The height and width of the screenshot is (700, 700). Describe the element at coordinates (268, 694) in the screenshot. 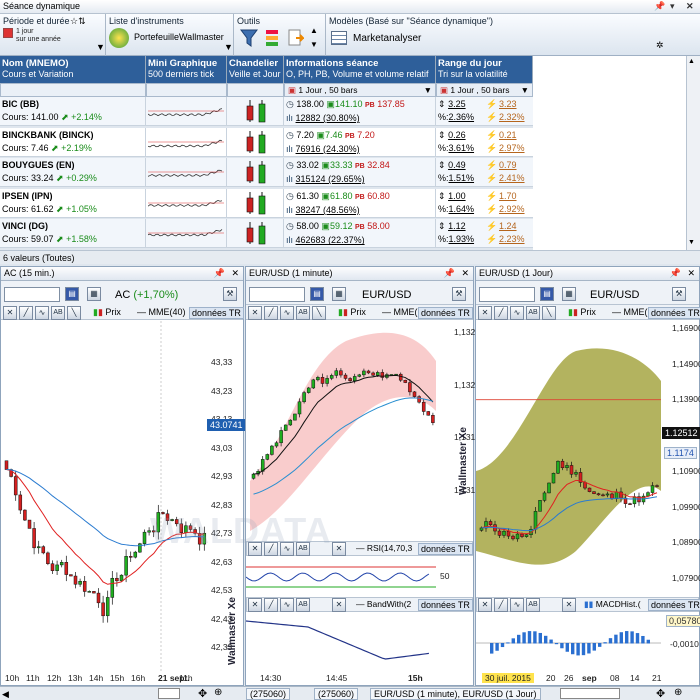

I see `bottom-tab-1: (275060)` at that location.